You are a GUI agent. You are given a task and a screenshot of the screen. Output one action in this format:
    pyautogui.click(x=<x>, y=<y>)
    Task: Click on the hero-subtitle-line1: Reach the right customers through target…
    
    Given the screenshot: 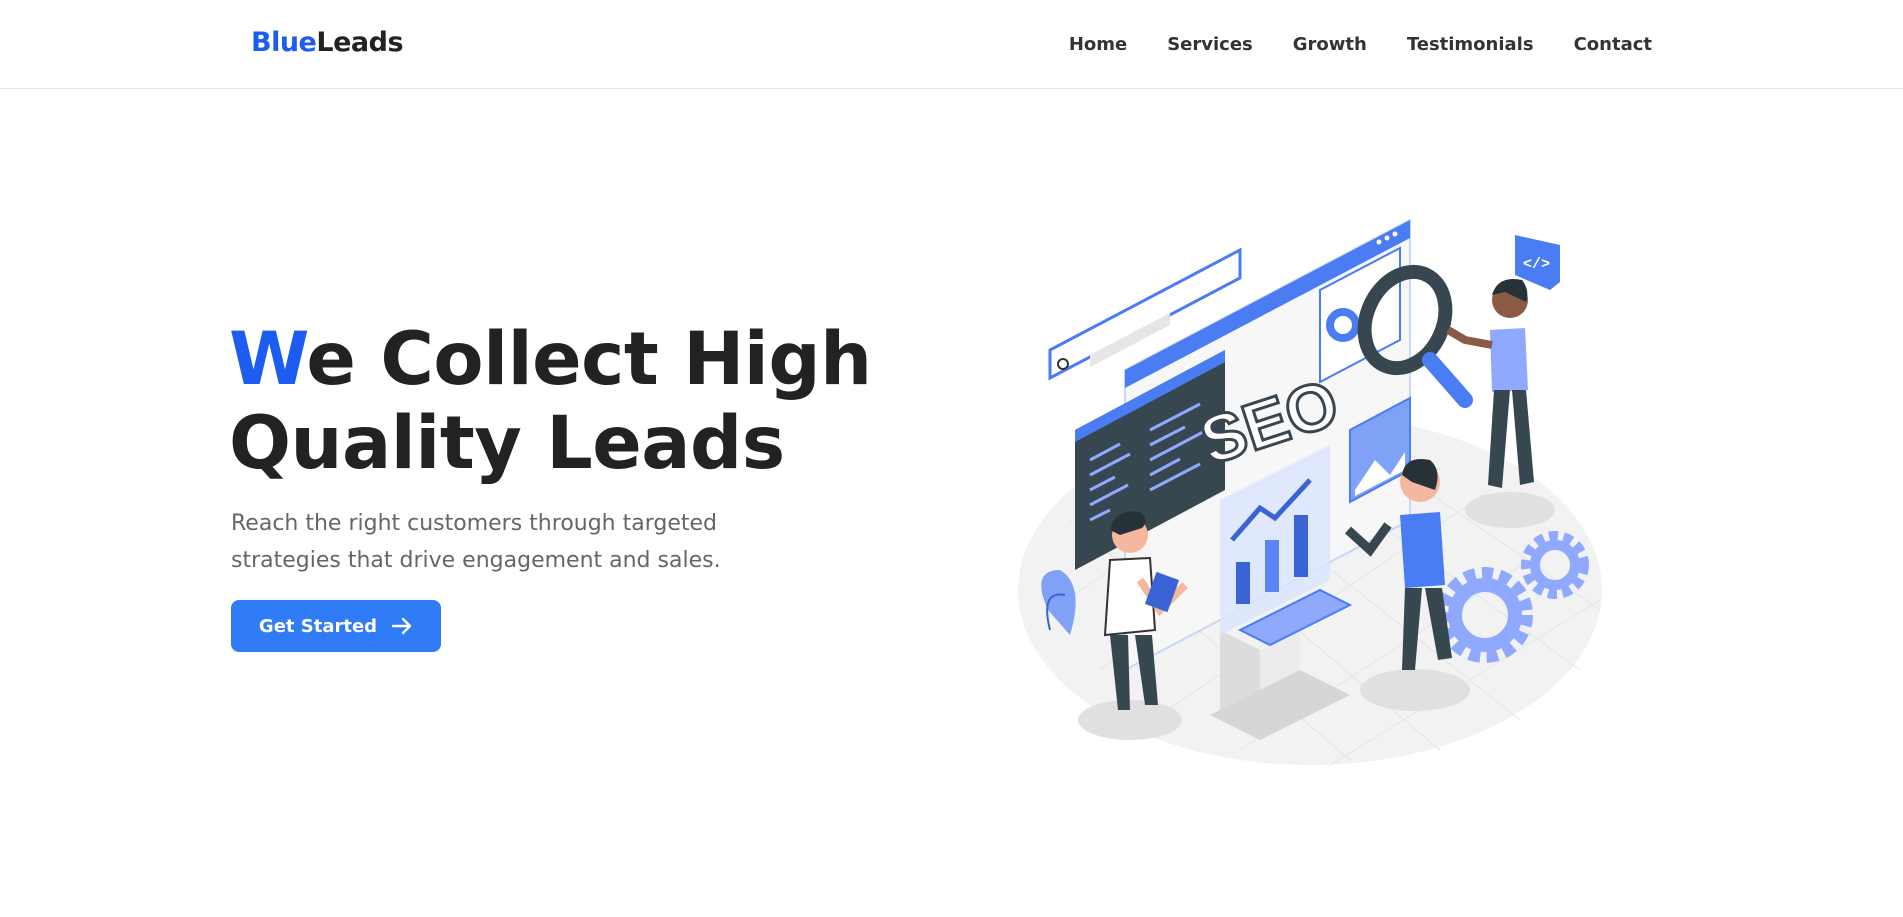 What is the action you would take?
    pyautogui.click(x=474, y=523)
    